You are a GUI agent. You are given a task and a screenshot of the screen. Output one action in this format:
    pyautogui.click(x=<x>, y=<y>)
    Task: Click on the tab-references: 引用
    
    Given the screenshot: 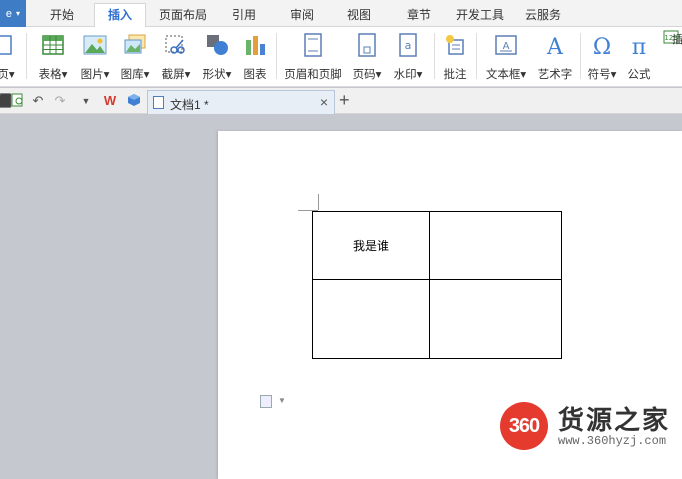 What is the action you would take?
    pyautogui.click(x=244, y=15)
    